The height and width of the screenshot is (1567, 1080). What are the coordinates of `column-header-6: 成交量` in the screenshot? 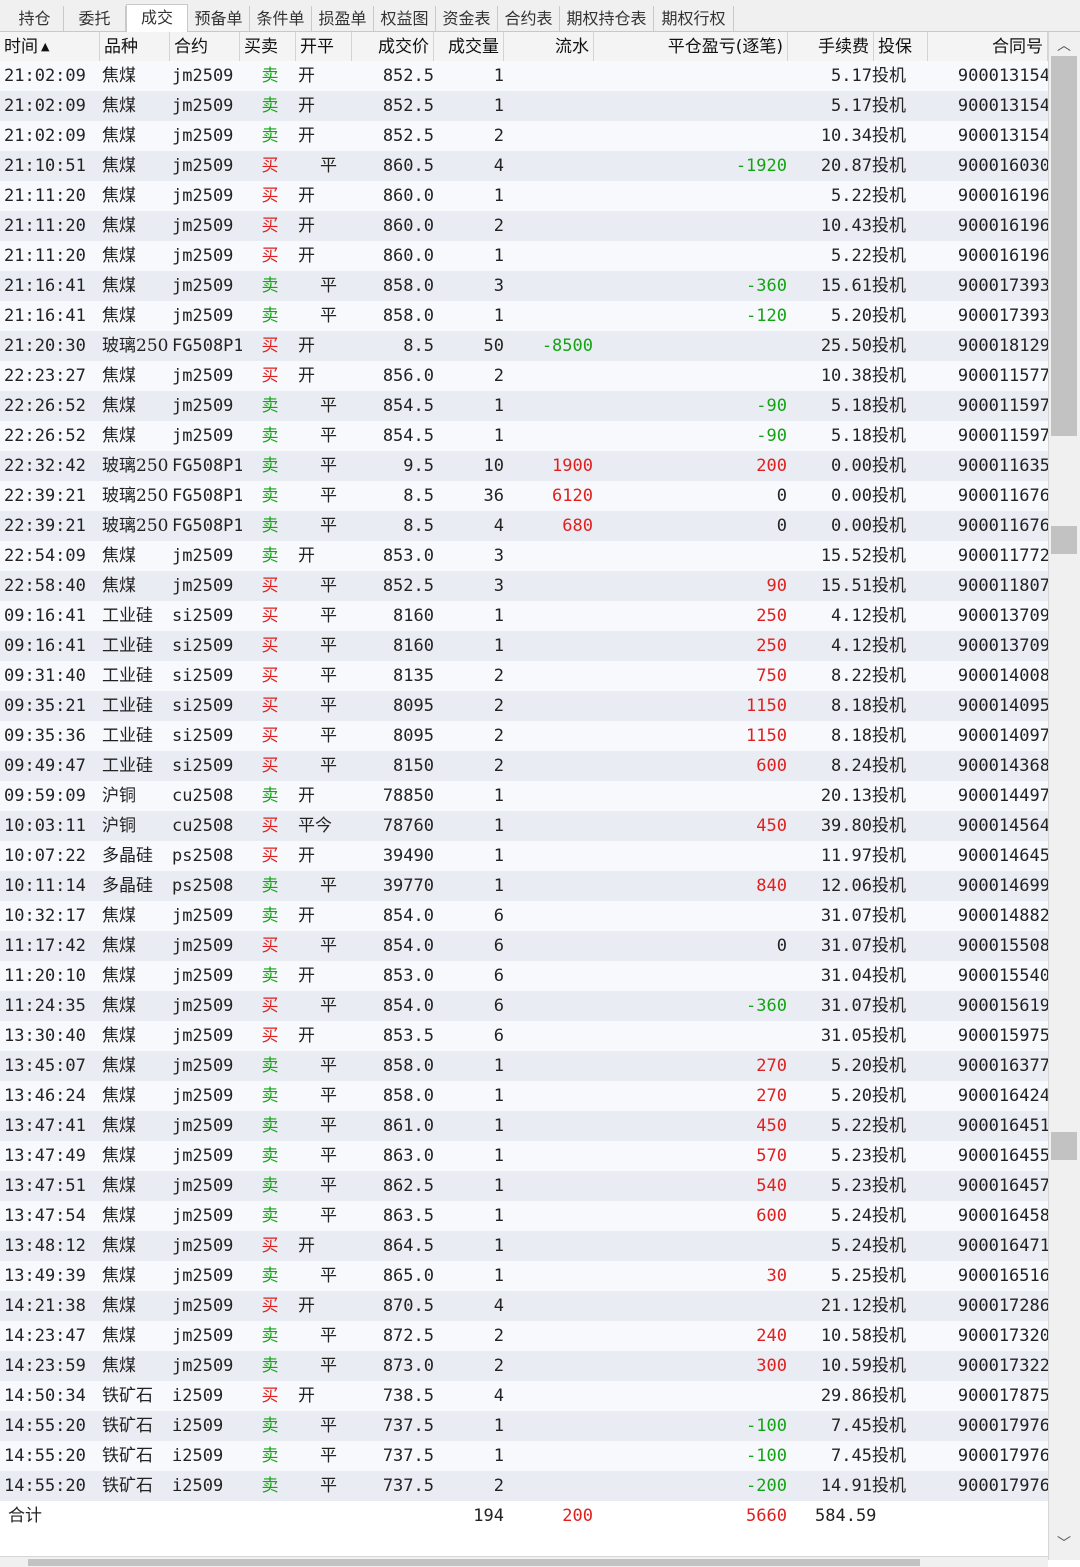 It's located at (469, 47).